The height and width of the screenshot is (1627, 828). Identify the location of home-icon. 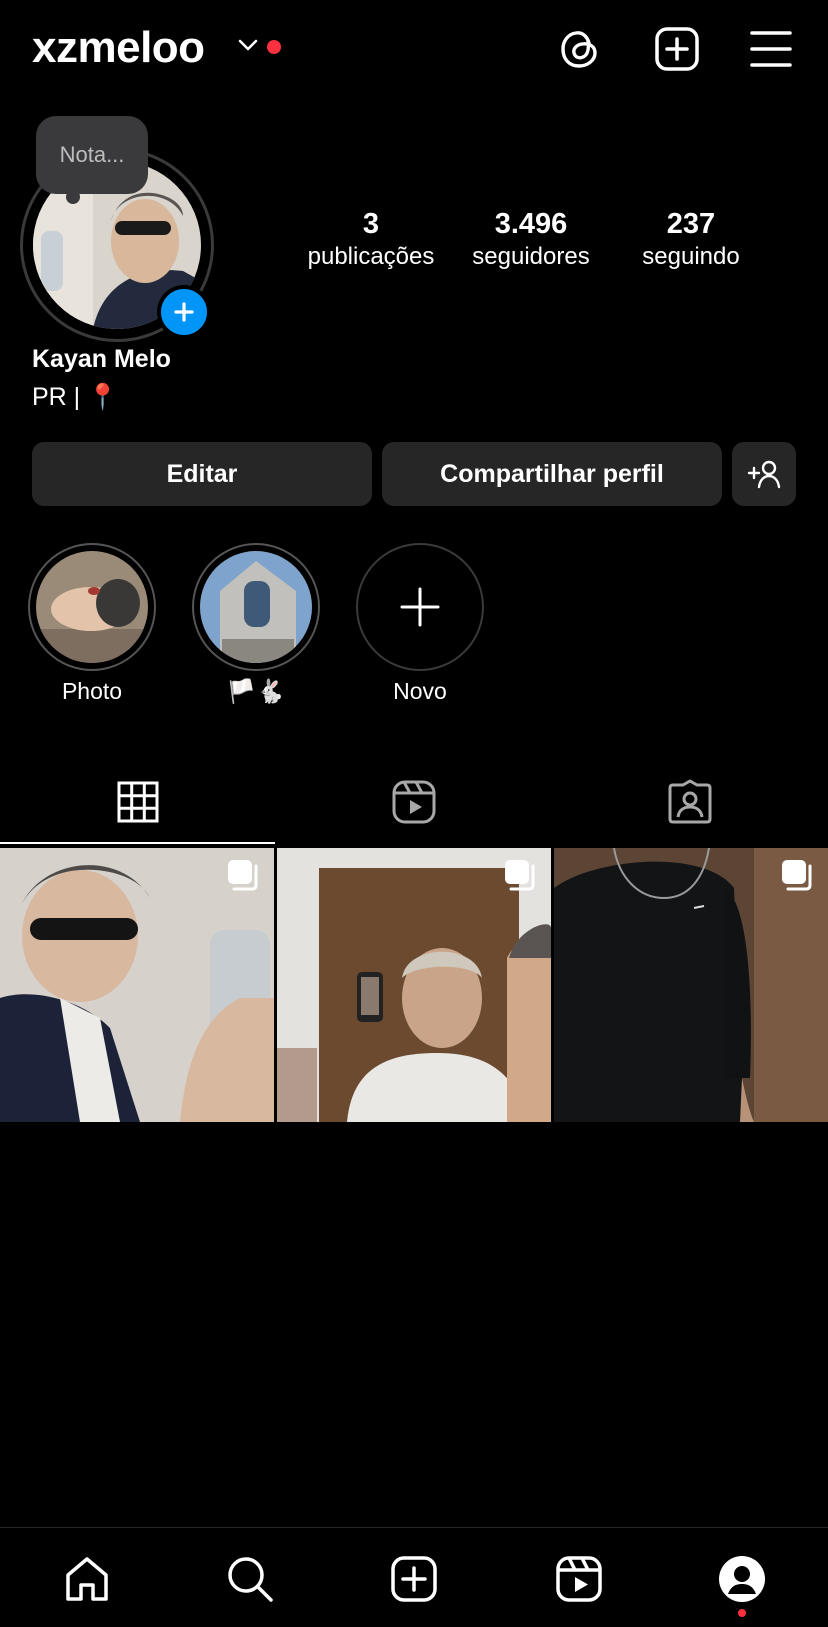
(87, 1579).